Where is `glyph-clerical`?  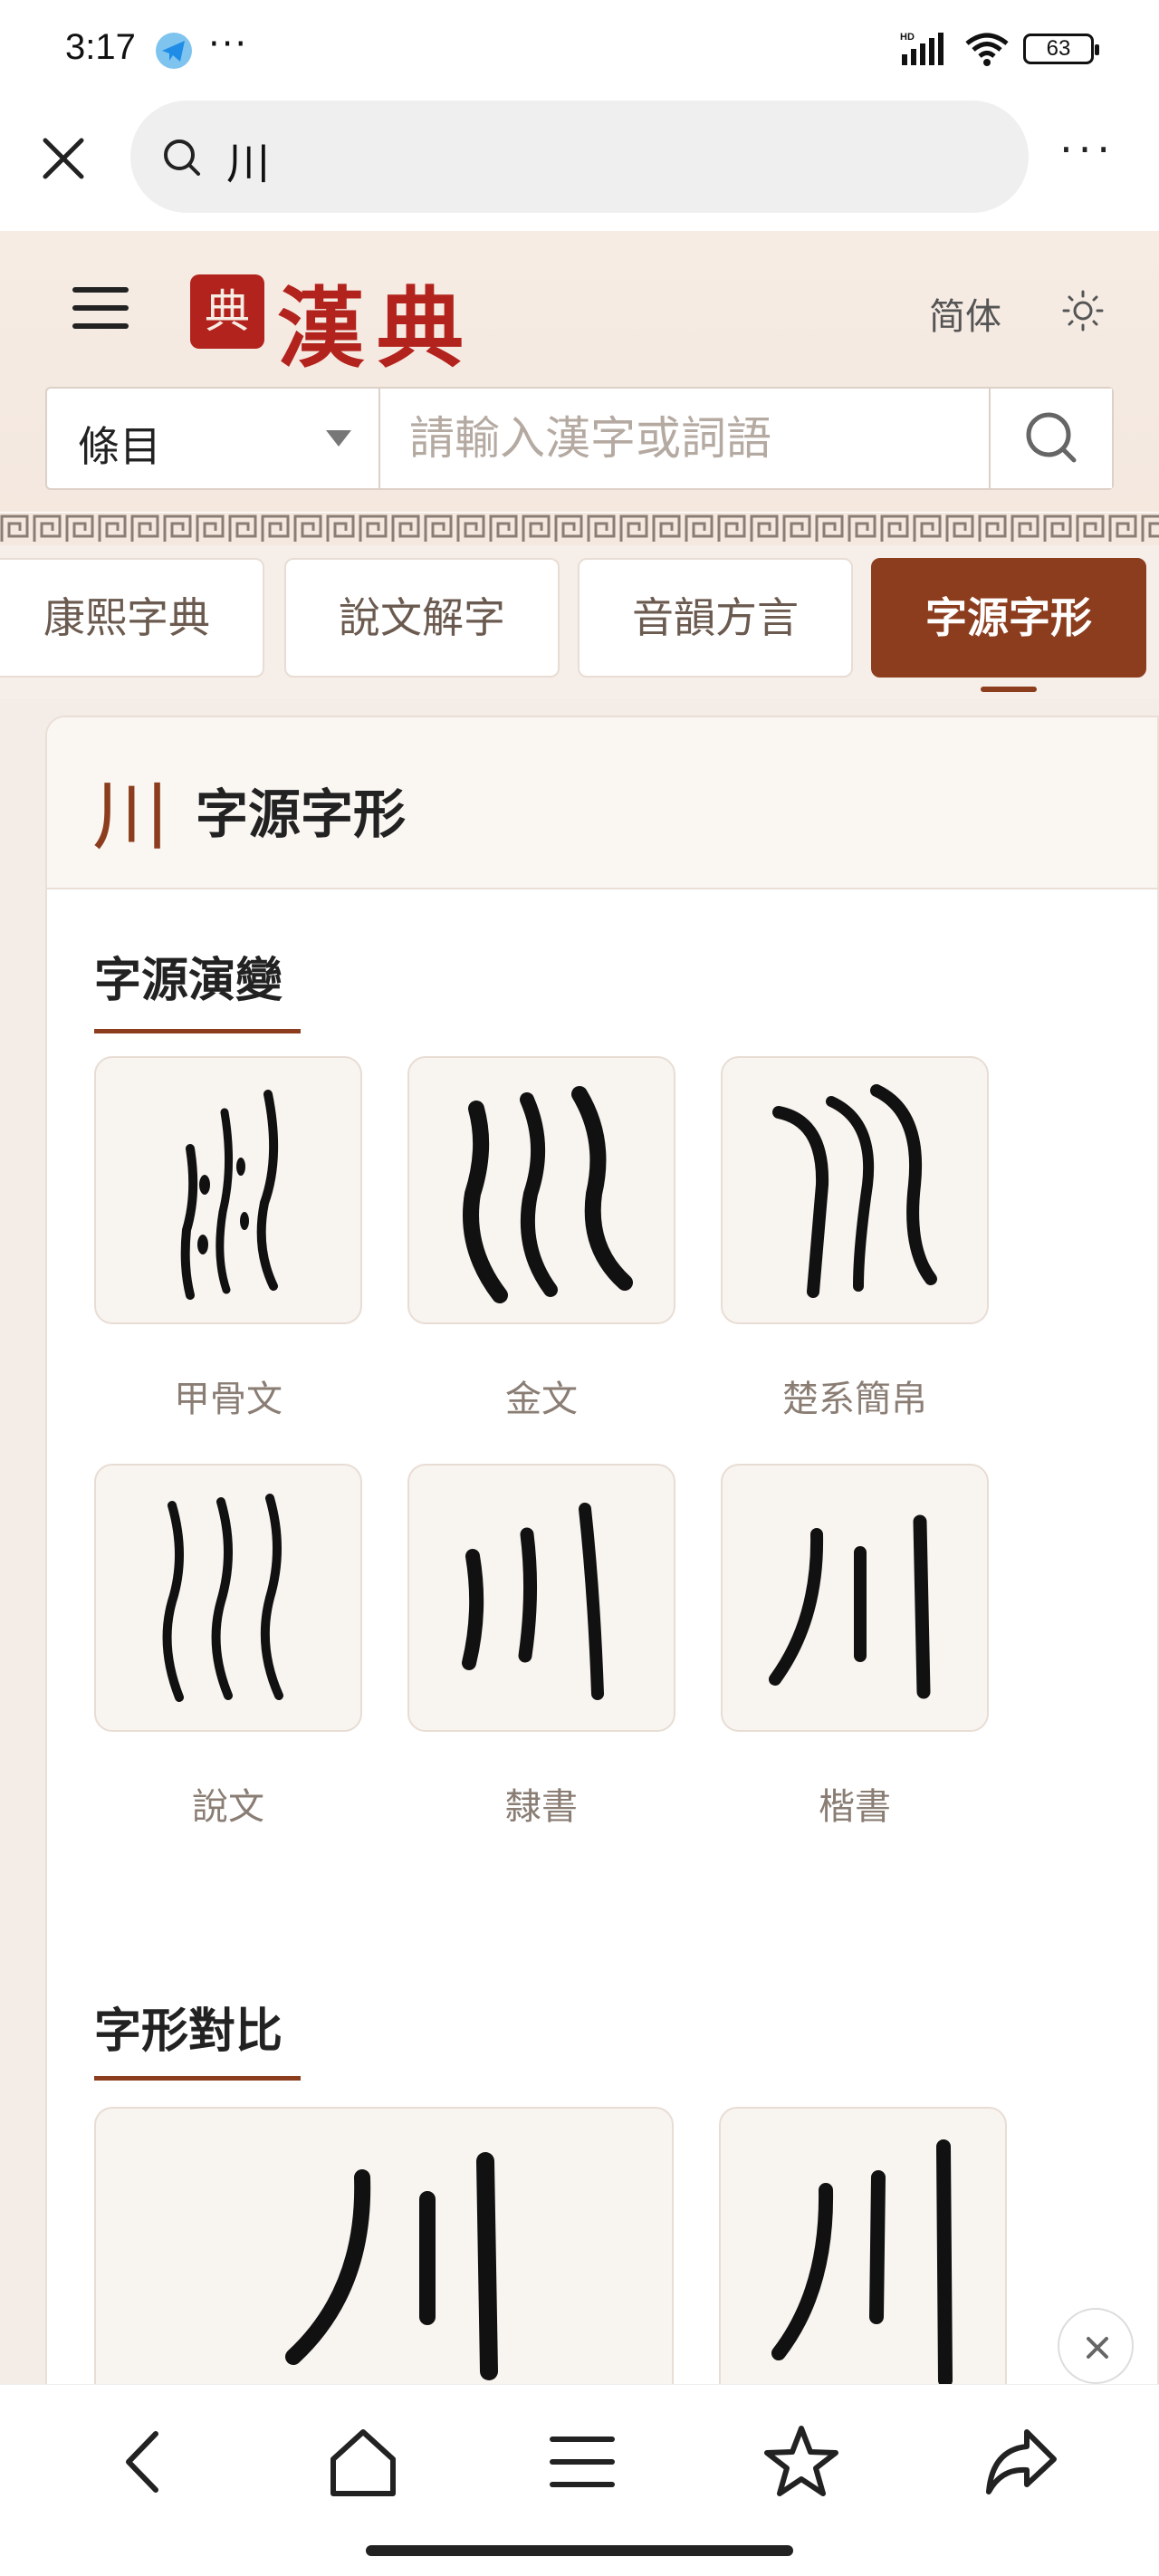
glyph-clerical is located at coordinates (541, 1598).